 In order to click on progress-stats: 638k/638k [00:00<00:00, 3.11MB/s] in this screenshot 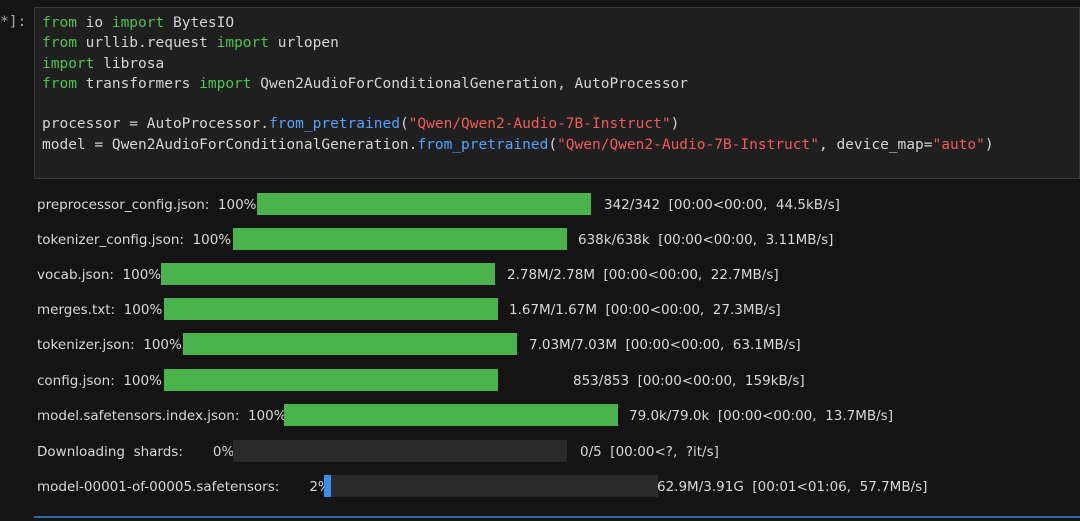, I will do `click(706, 240)`.